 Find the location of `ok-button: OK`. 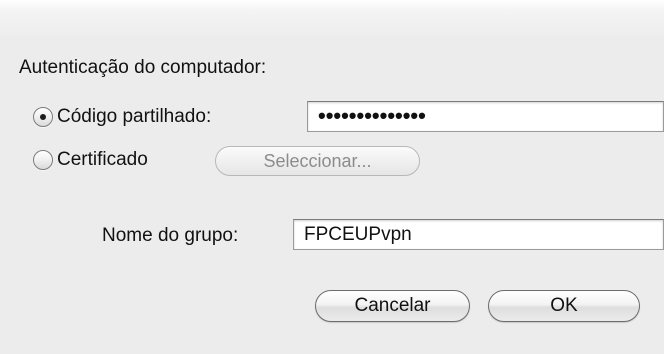

ok-button: OK is located at coordinates (564, 306).